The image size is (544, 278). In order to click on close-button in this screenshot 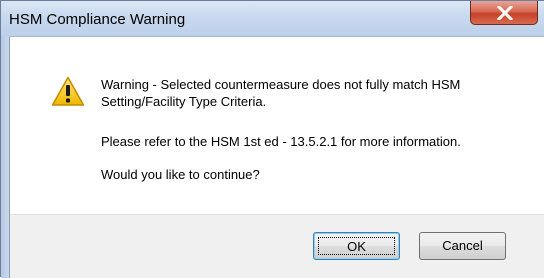, I will do `click(504, 13)`.